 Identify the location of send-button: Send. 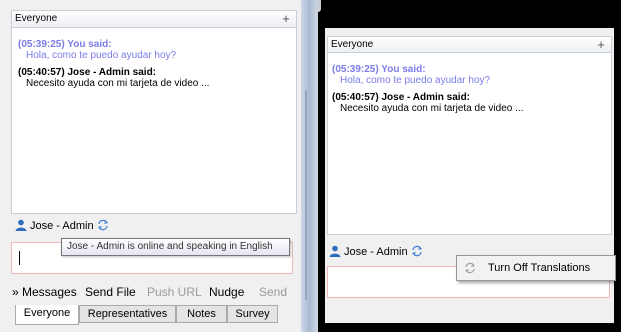
(273, 292).